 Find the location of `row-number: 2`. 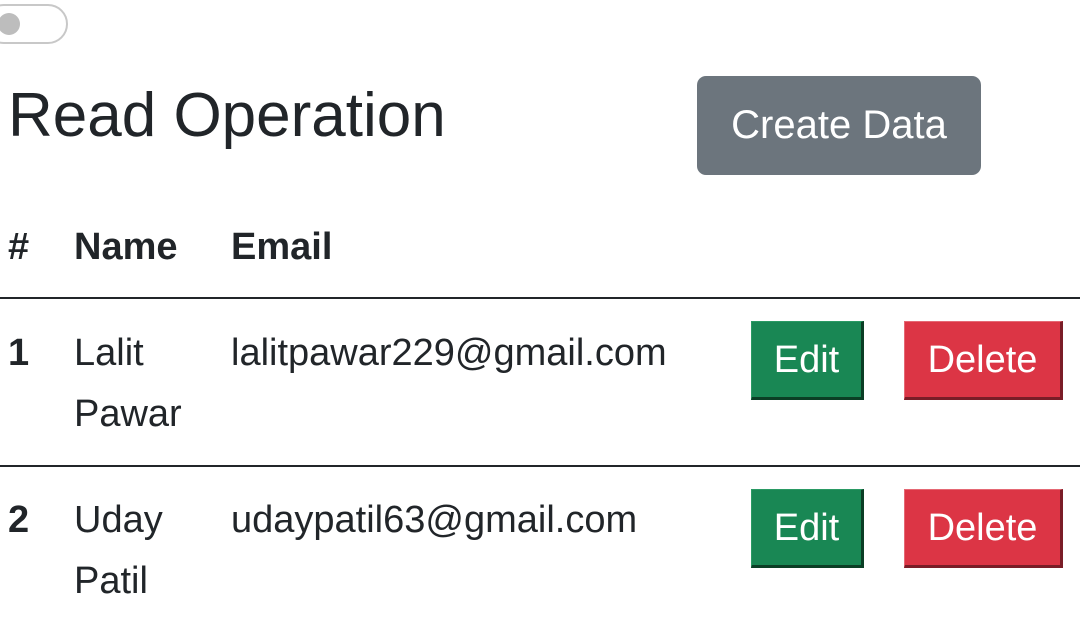

row-number: 2 is located at coordinates (19, 520).